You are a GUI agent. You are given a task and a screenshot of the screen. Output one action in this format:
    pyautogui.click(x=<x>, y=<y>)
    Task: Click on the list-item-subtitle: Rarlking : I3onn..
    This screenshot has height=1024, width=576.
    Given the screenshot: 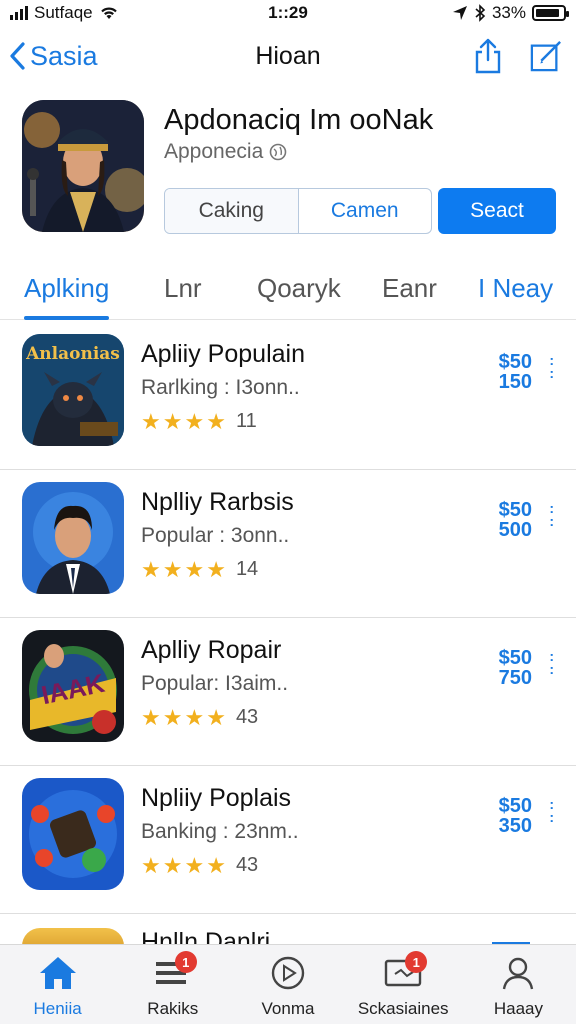 What is the action you would take?
    pyautogui.click(x=220, y=387)
    